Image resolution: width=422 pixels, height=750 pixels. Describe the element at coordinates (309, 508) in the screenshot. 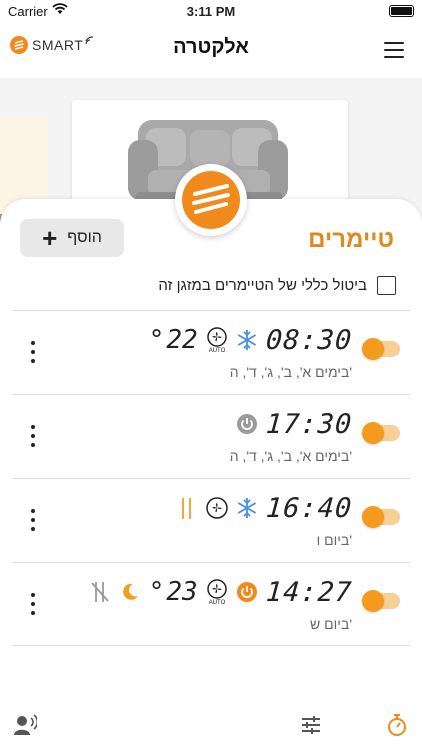

I see `timer-time: 16:40` at that location.